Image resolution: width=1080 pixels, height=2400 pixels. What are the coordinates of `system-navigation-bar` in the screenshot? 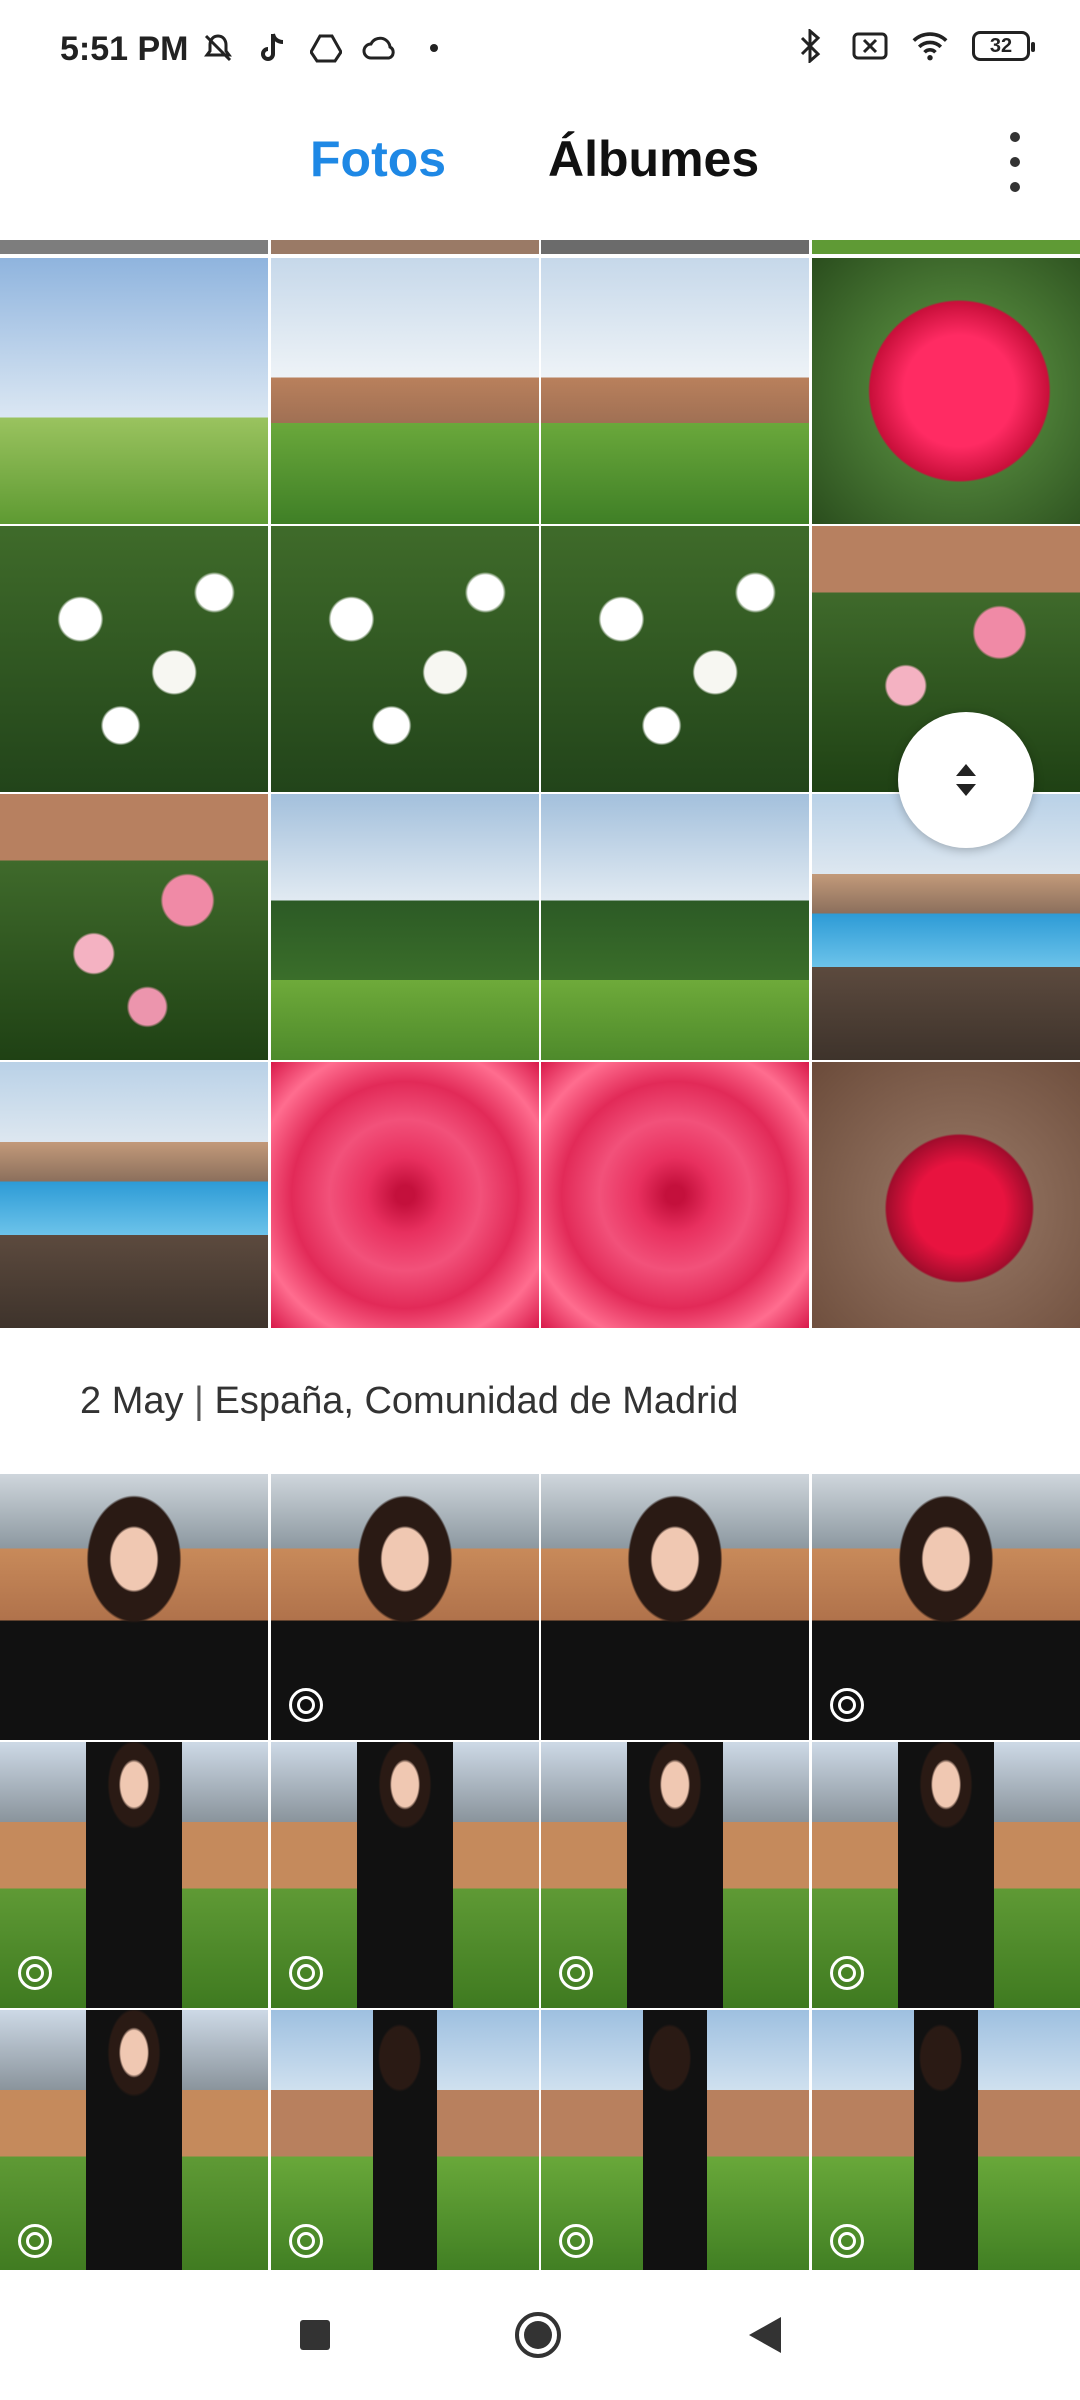 It's located at (540, 2335).